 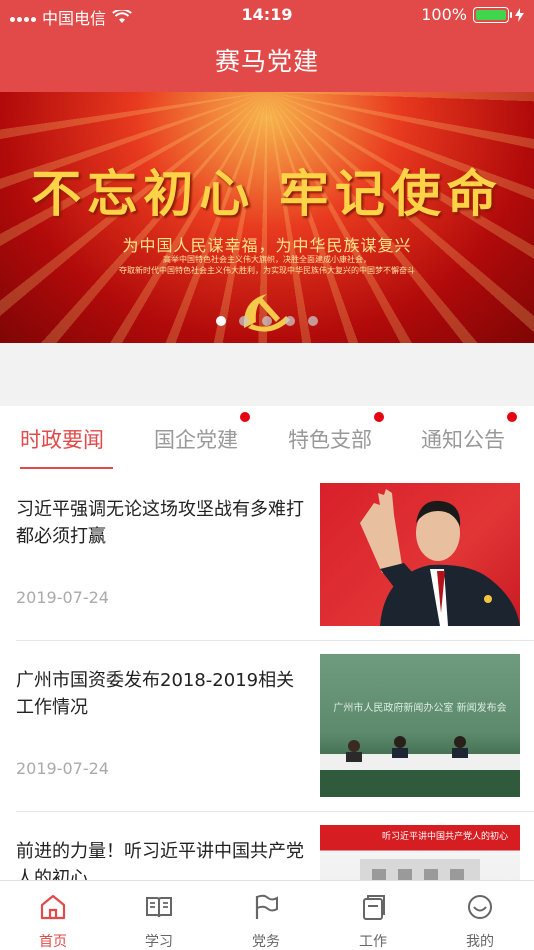 I want to click on tab-featured-branch: 特色支部, so click(x=336, y=433).